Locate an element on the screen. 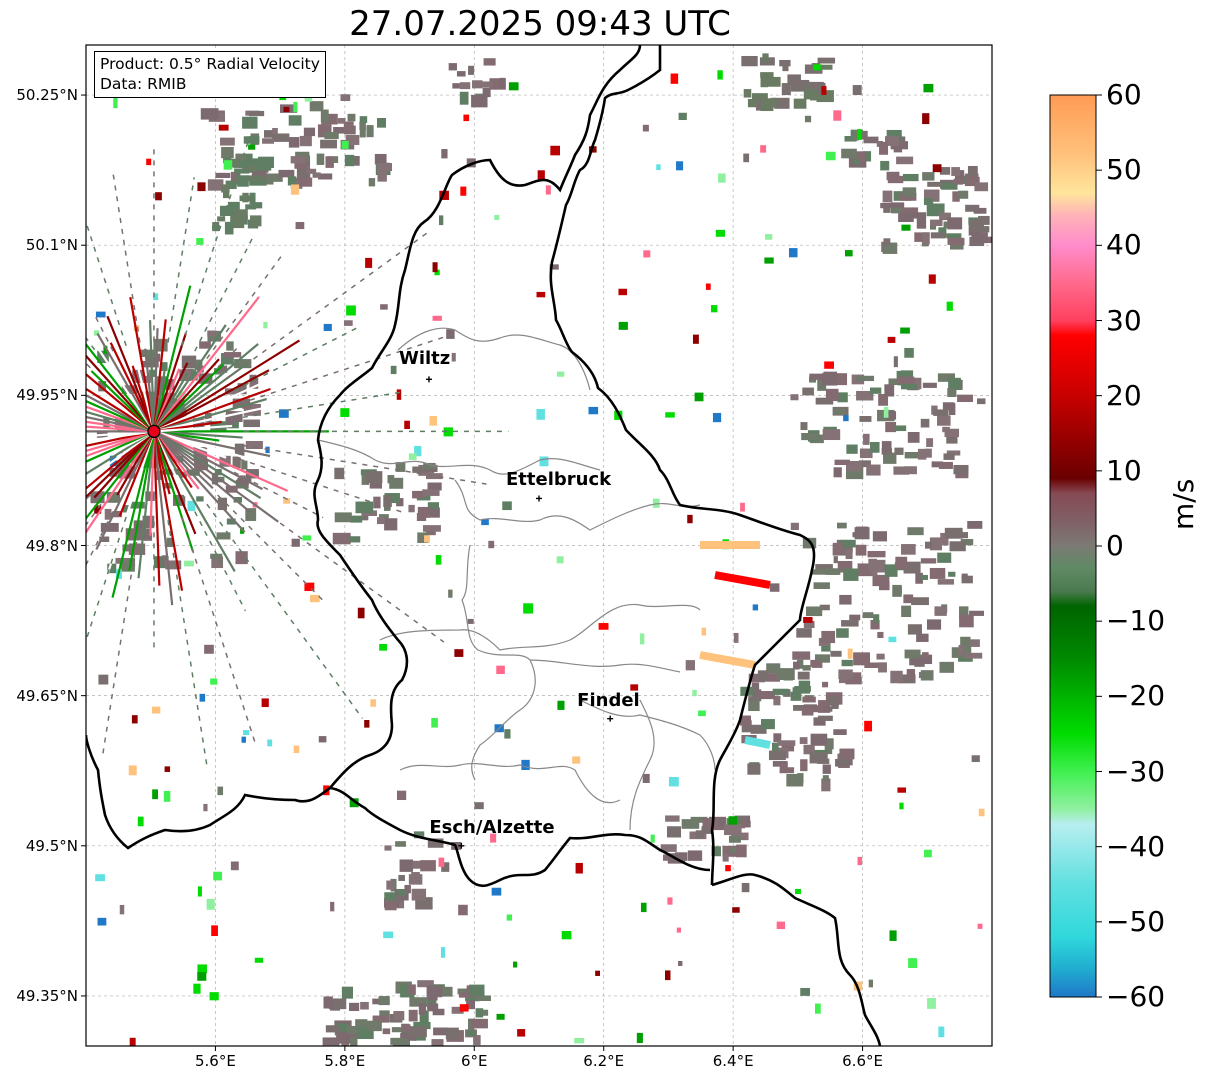  colorbar-tick-label: −10 is located at coordinates (1136, 621).